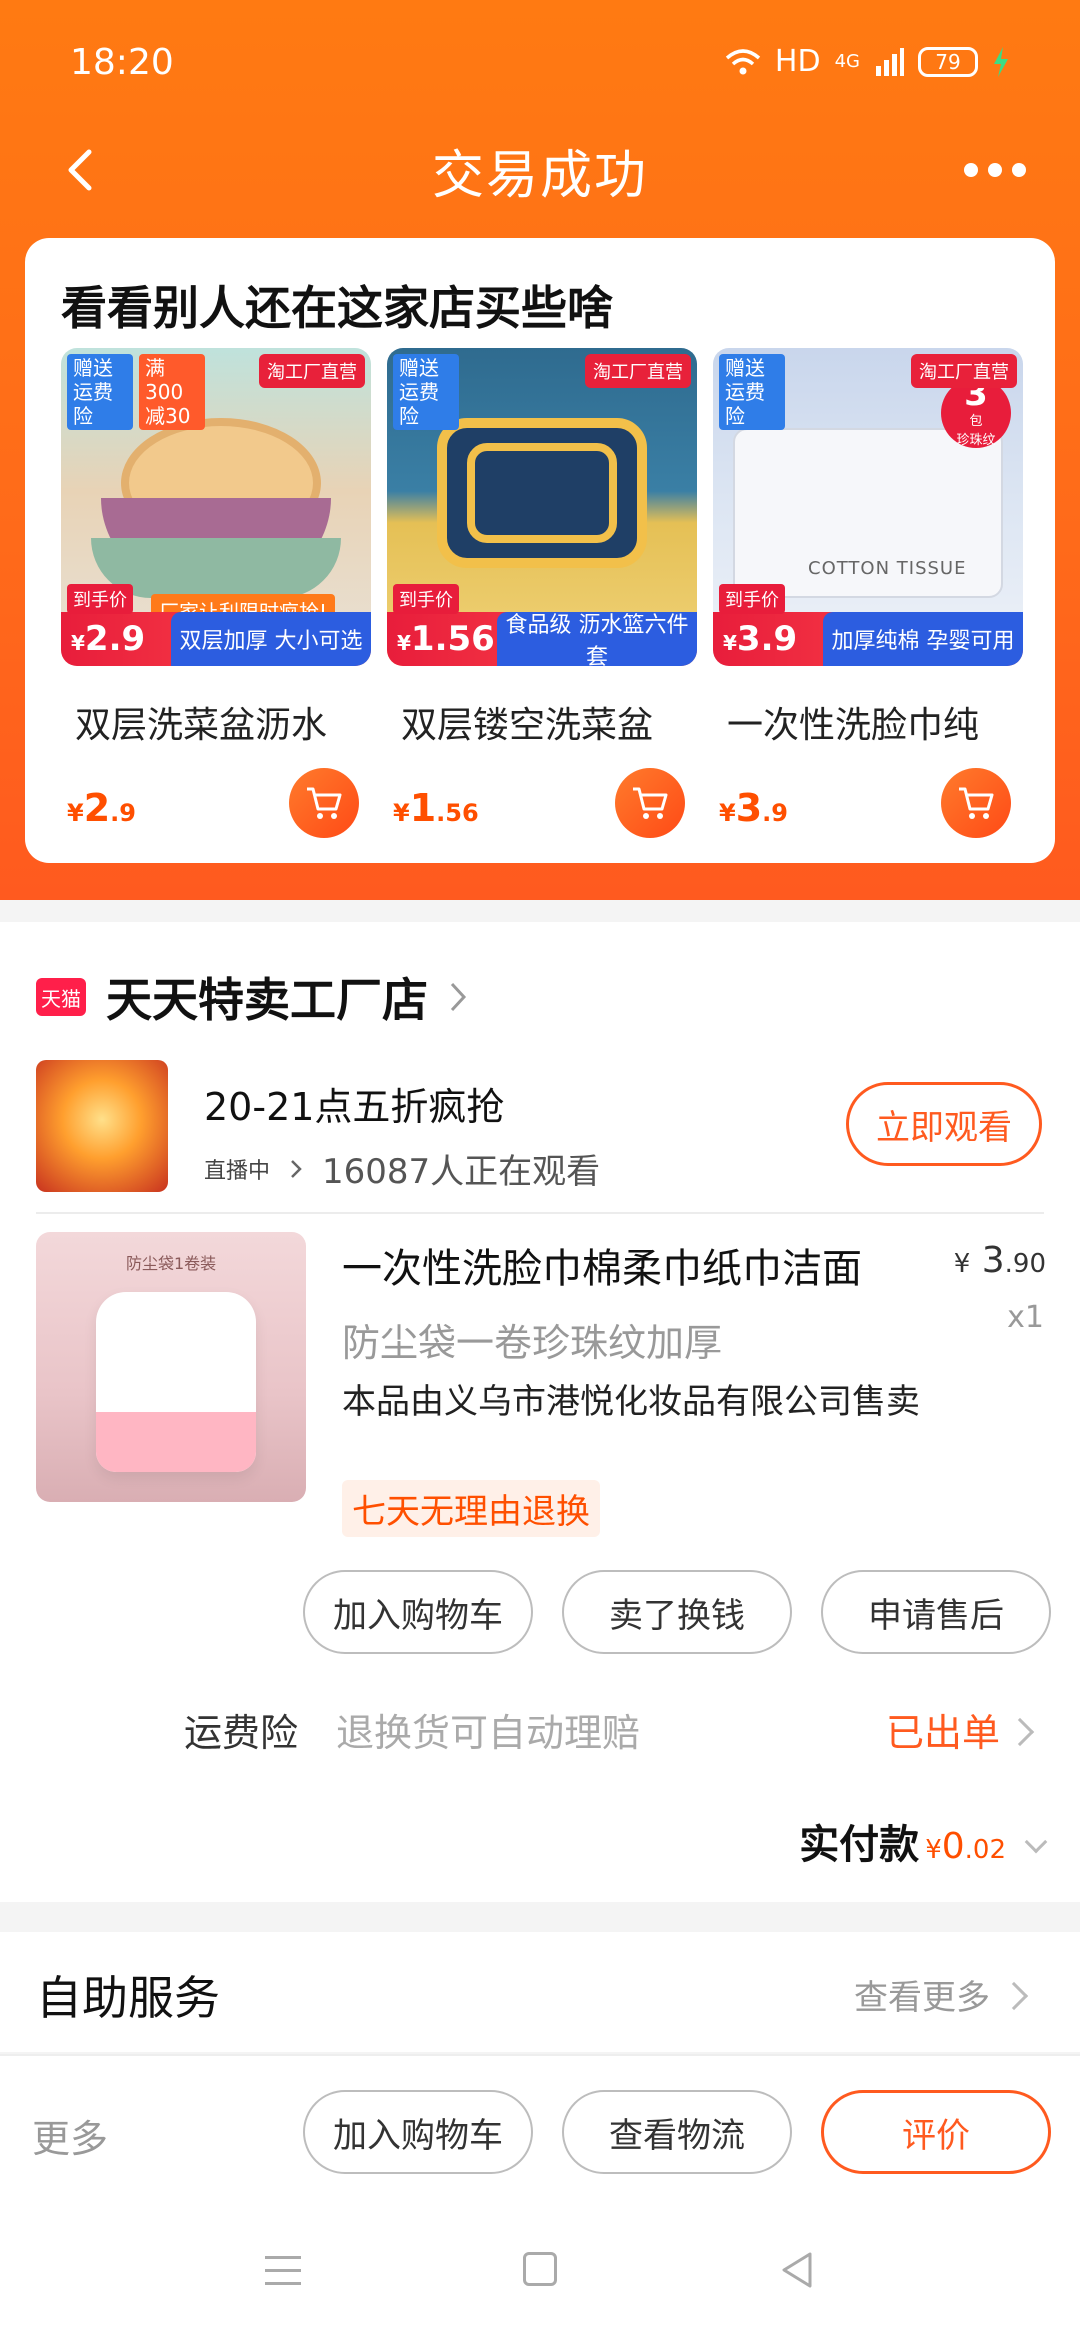  I want to click on product-spec: 防尘袋一卷珍珠纹加厚, so click(532, 1343).